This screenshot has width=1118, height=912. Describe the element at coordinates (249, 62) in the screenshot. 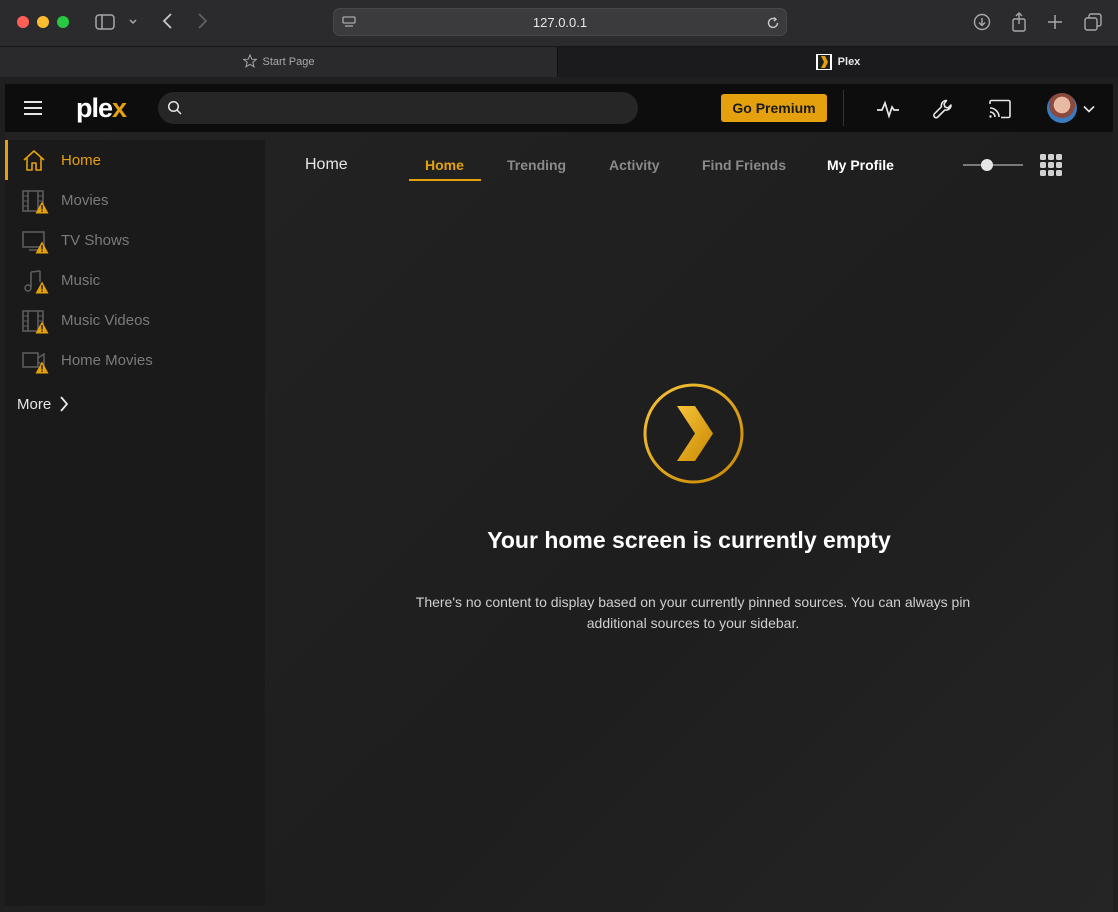

I see `star-icon` at that location.